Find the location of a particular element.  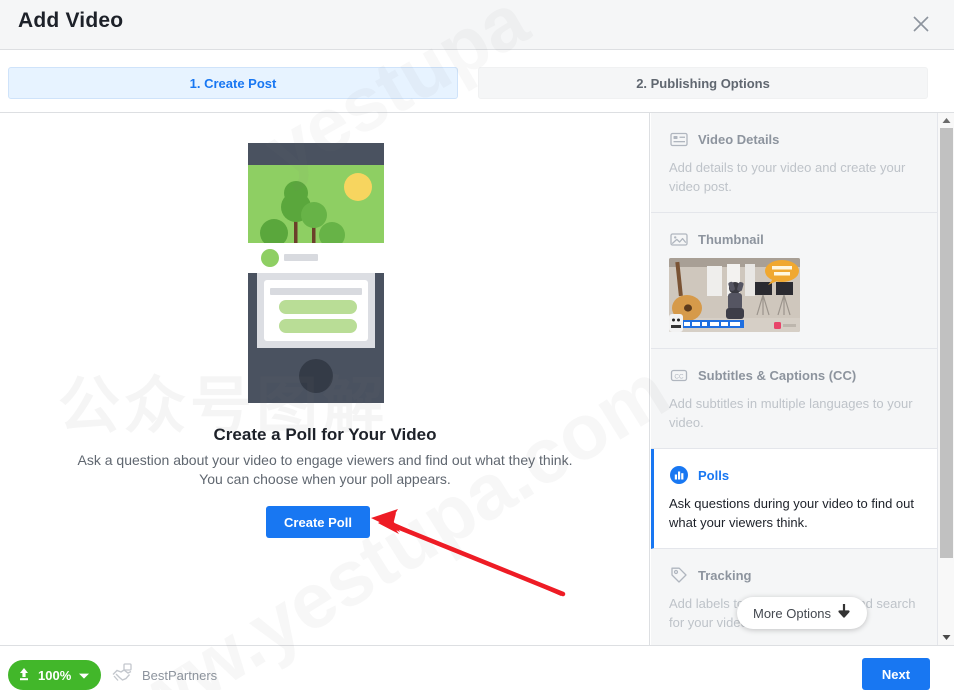

poll-icon is located at coordinates (679, 475).